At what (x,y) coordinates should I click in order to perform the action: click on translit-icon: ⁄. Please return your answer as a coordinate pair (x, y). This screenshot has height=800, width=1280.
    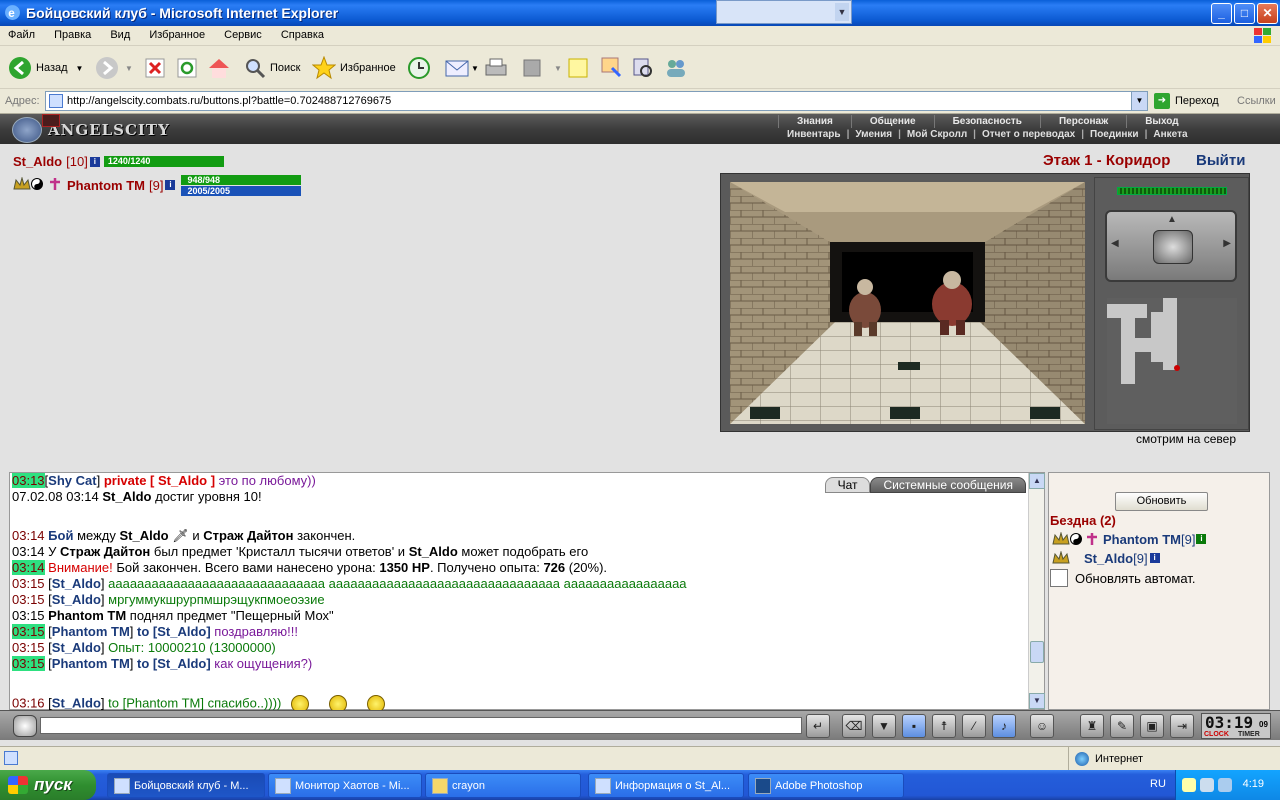
    Looking at the image, I should click on (974, 726).